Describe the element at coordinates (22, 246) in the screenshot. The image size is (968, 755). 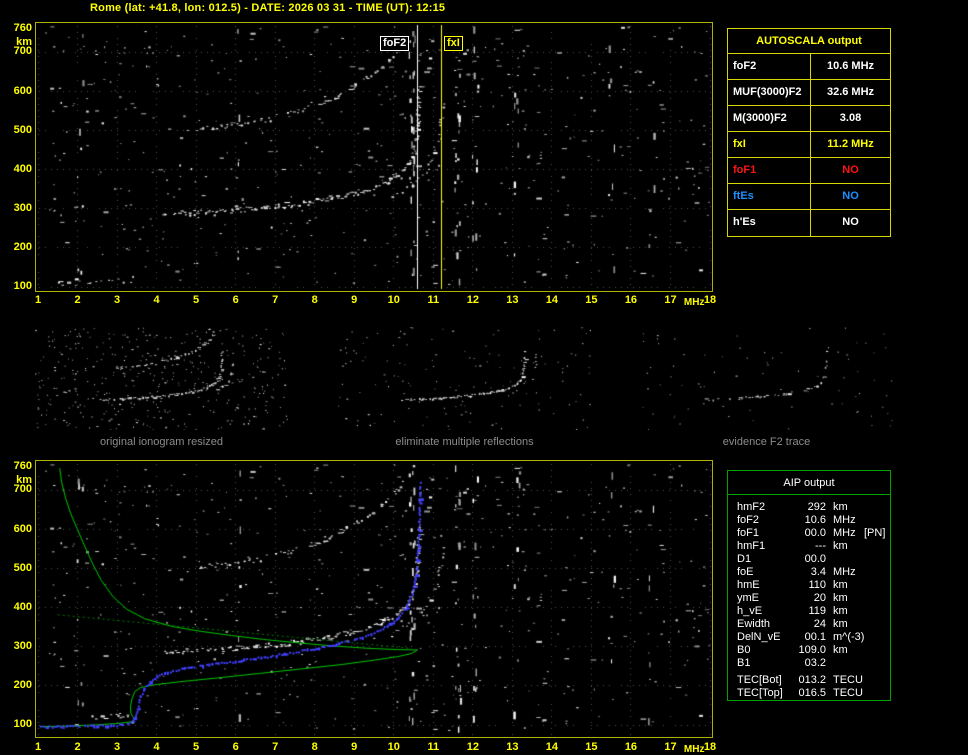
I see `y-tick-label: 200` at that location.